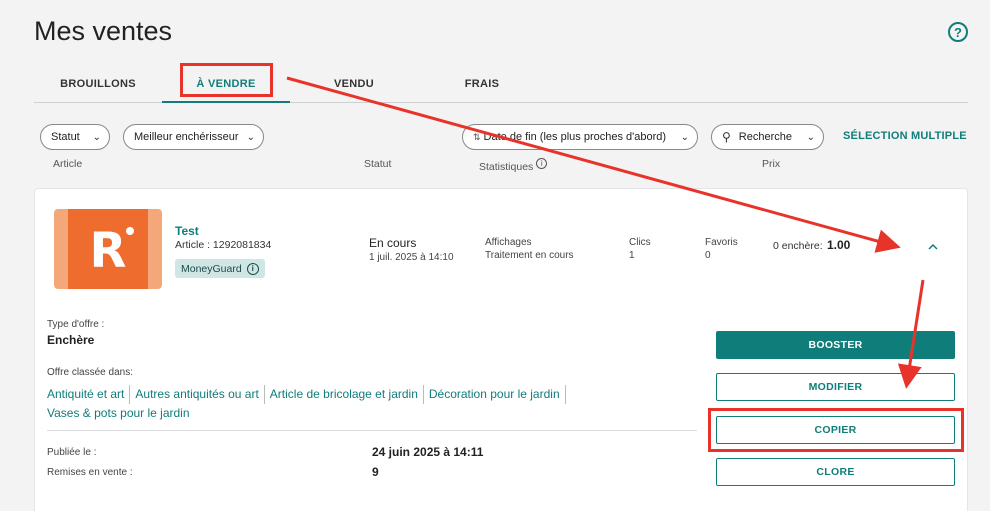 The height and width of the screenshot is (511, 990). What do you see at coordinates (632, 255) in the screenshot?
I see `clicks-value: 1` at bounding box center [632, 255].